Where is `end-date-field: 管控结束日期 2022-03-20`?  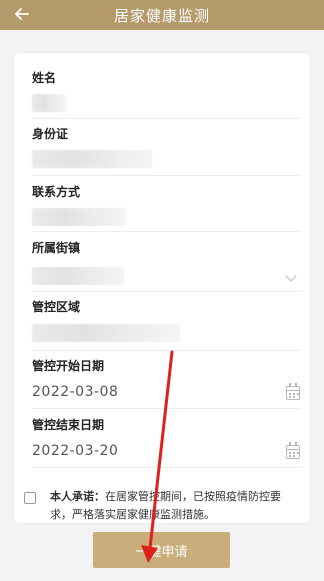 end-date-field: 管控结束日期 2022-03-20 is located at coordinates (169, 444).